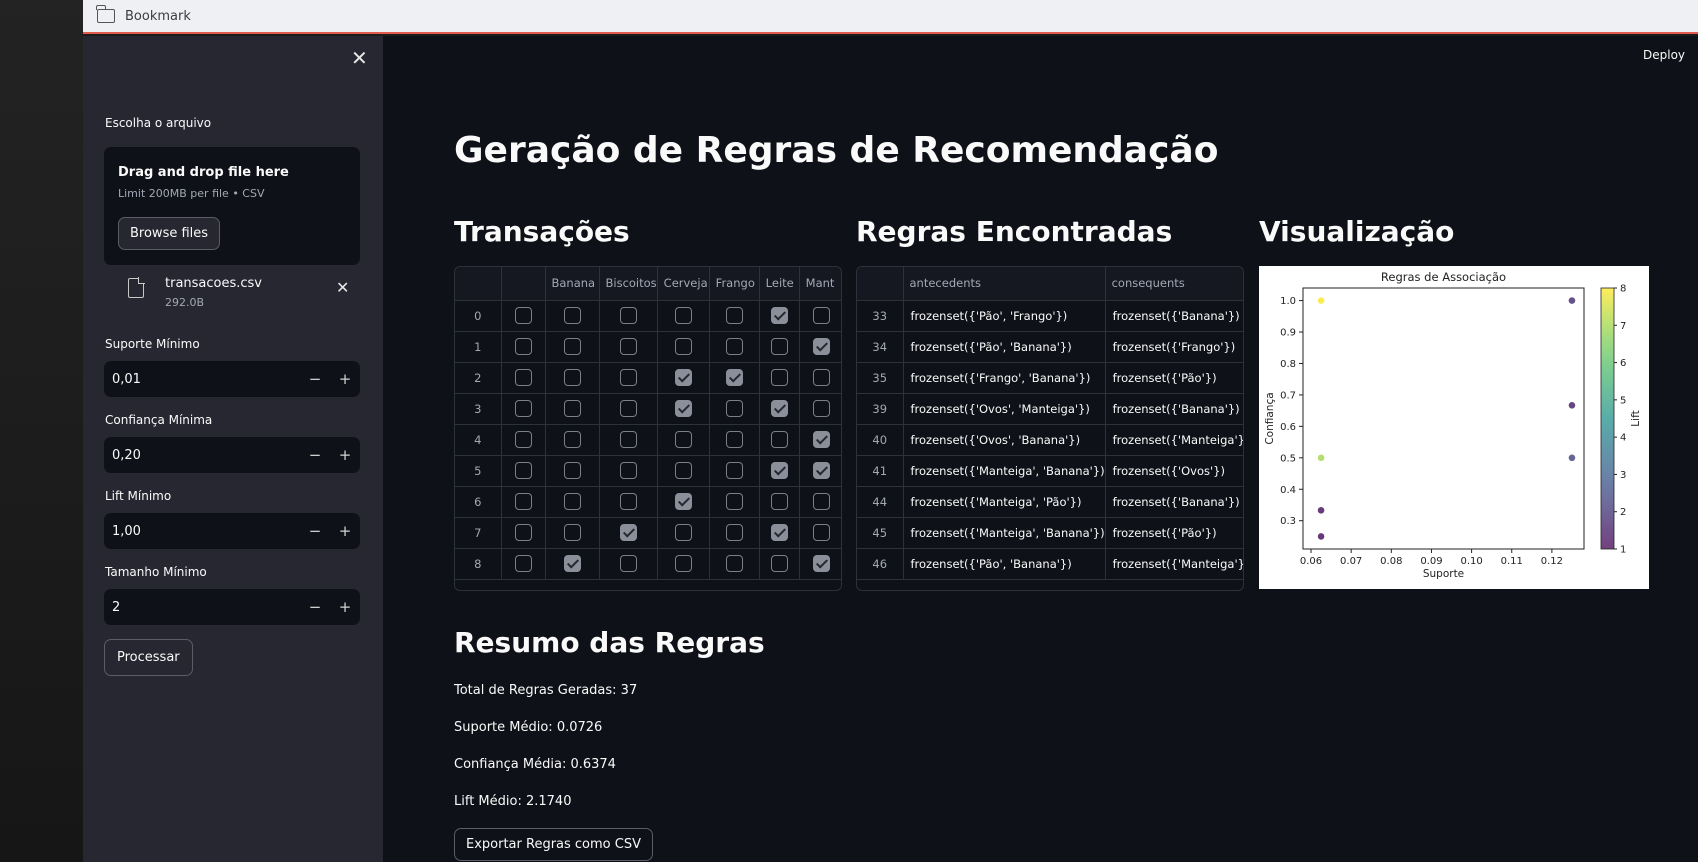 The image size is (1698, 862). What do you see at coordinates (880, 471) in the screenshot?
I see `row-index: 41` at bounding box center [880, 471].